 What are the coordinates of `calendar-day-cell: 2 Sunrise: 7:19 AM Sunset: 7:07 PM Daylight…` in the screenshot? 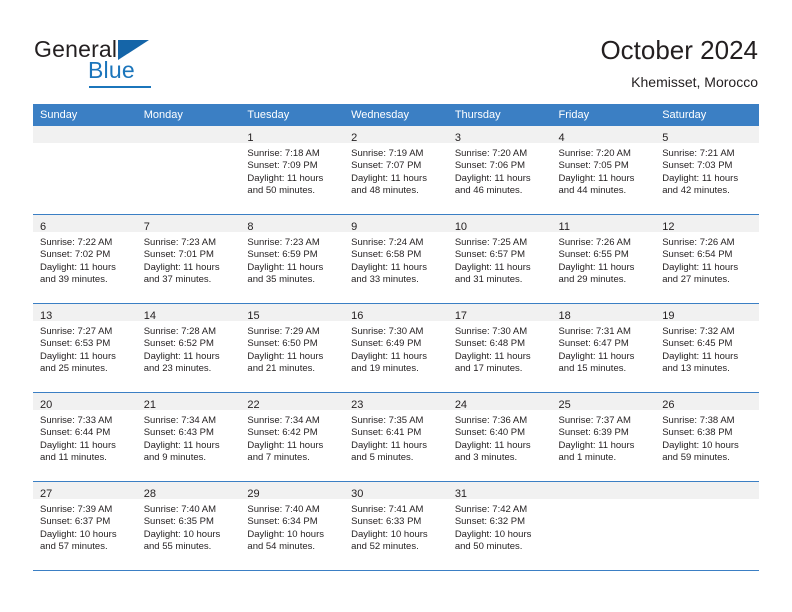 It's located at (396, 170).